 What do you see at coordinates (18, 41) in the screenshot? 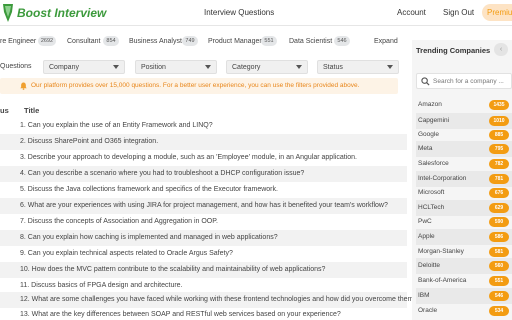
I see `category-software-engineer: re Engineer` at bounding box center [18, 41].